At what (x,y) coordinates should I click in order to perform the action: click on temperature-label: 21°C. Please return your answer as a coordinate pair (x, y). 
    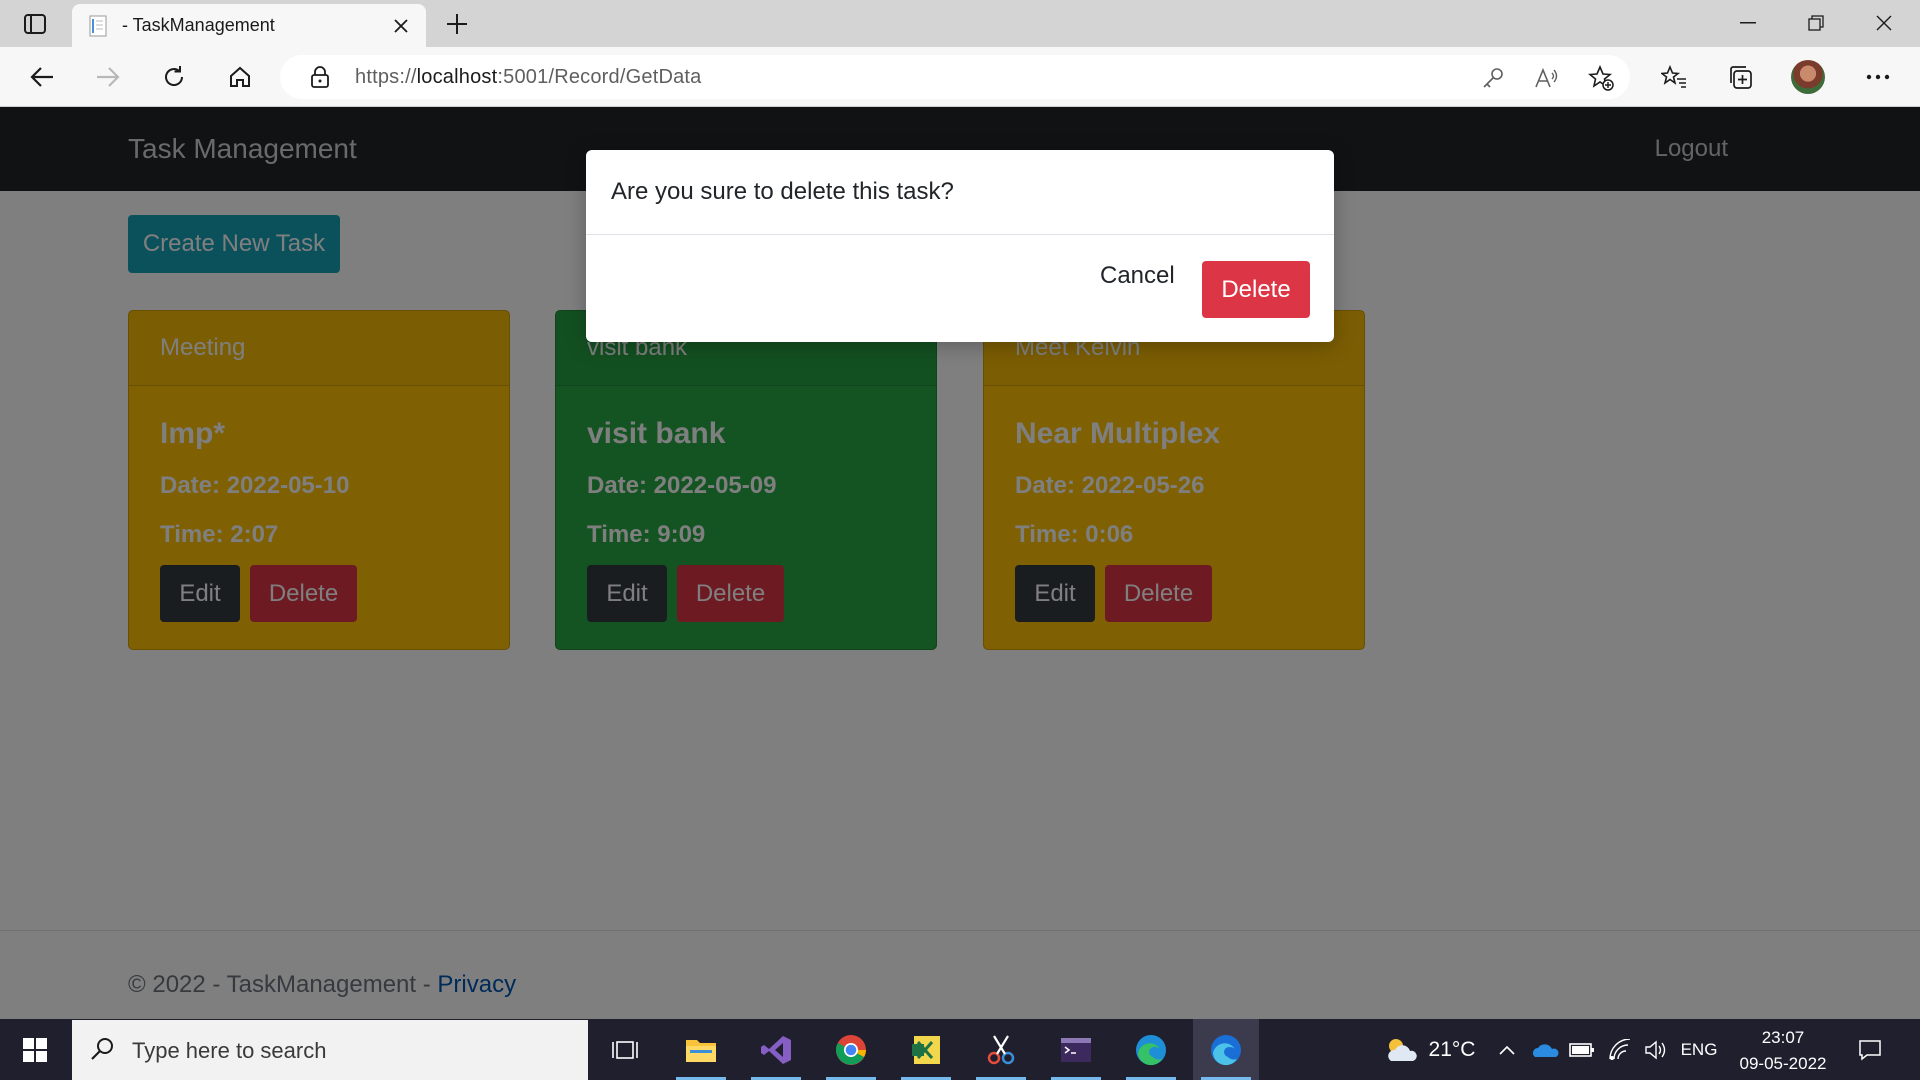
    Looking at the image, I should click on (1452, 1049).